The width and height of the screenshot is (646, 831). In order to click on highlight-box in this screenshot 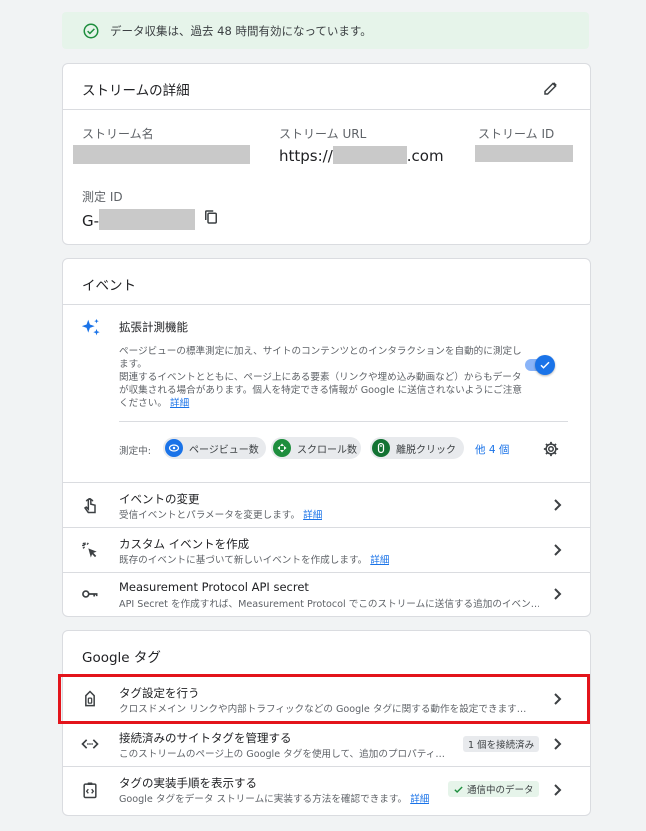, I will do `click(324, 699)`.